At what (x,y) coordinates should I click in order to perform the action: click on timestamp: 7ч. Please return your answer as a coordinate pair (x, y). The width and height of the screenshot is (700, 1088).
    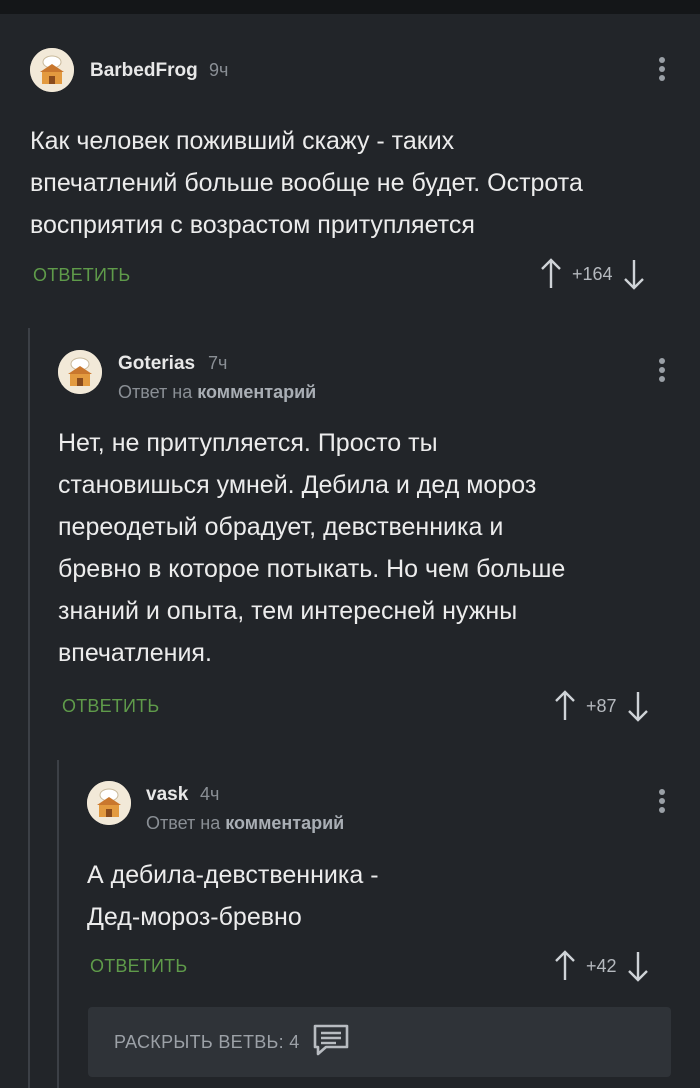
    Looking at the image, I should click on (218, 363).